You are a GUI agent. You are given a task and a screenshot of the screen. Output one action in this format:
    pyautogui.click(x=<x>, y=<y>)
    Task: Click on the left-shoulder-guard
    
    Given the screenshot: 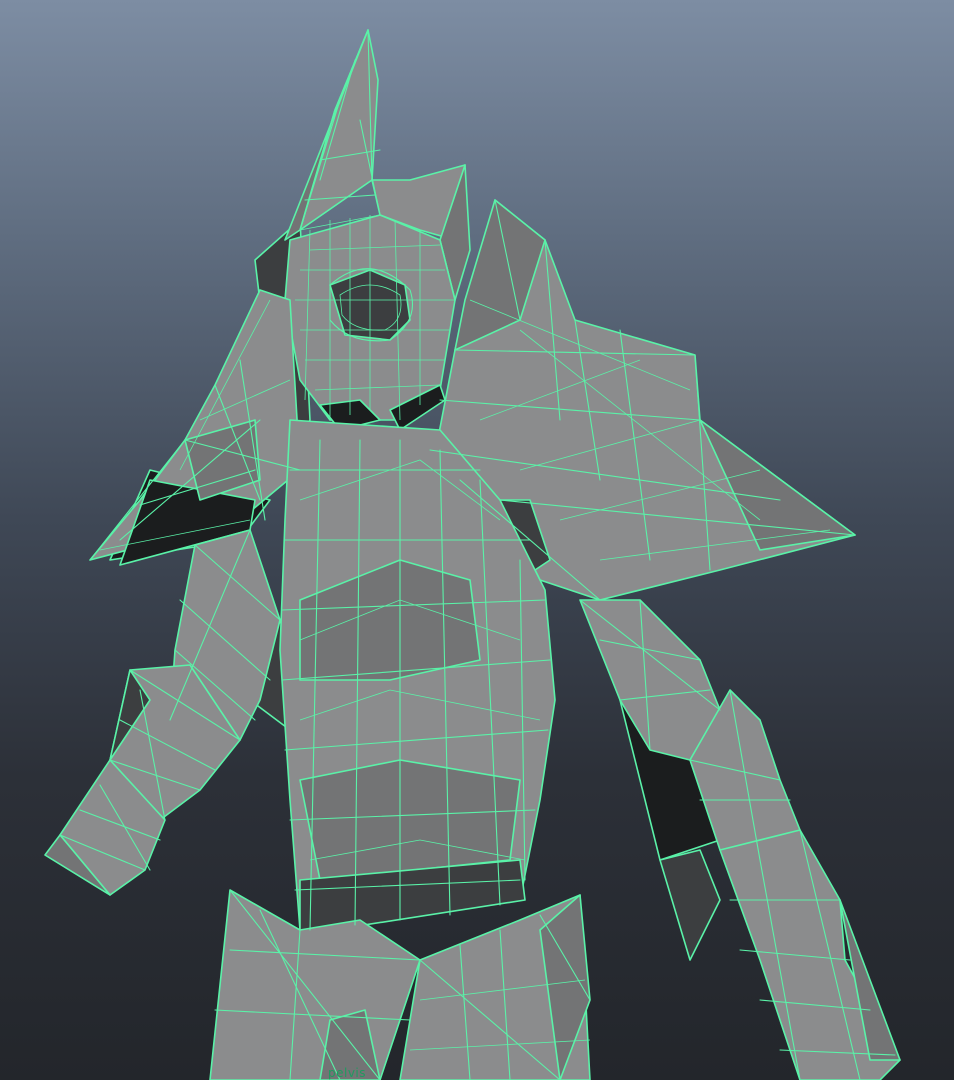 What is the action you would take?
    pyautogui.click(x=195, y=427)
    